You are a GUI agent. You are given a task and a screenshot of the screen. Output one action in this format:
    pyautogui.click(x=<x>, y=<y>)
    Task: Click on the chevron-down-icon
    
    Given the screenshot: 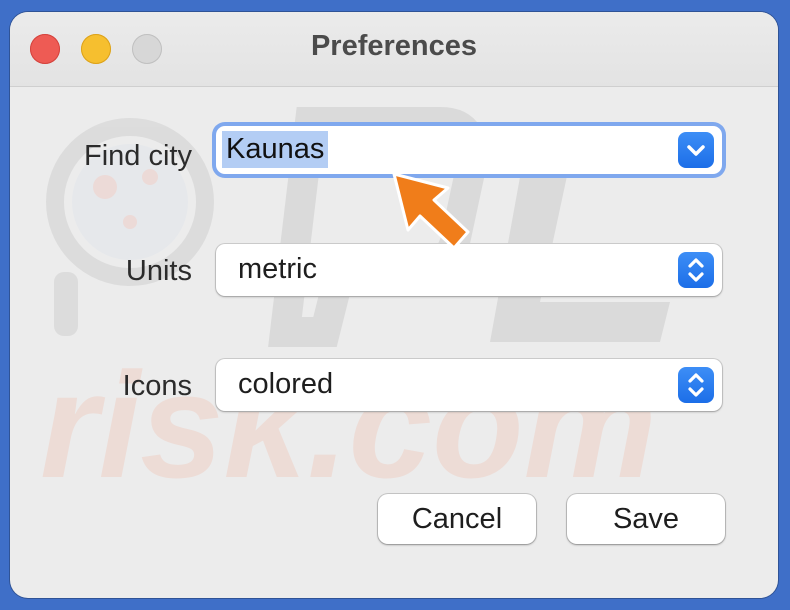 What is the action you would take?
    pyautogui.click(x=696, y=150)
    